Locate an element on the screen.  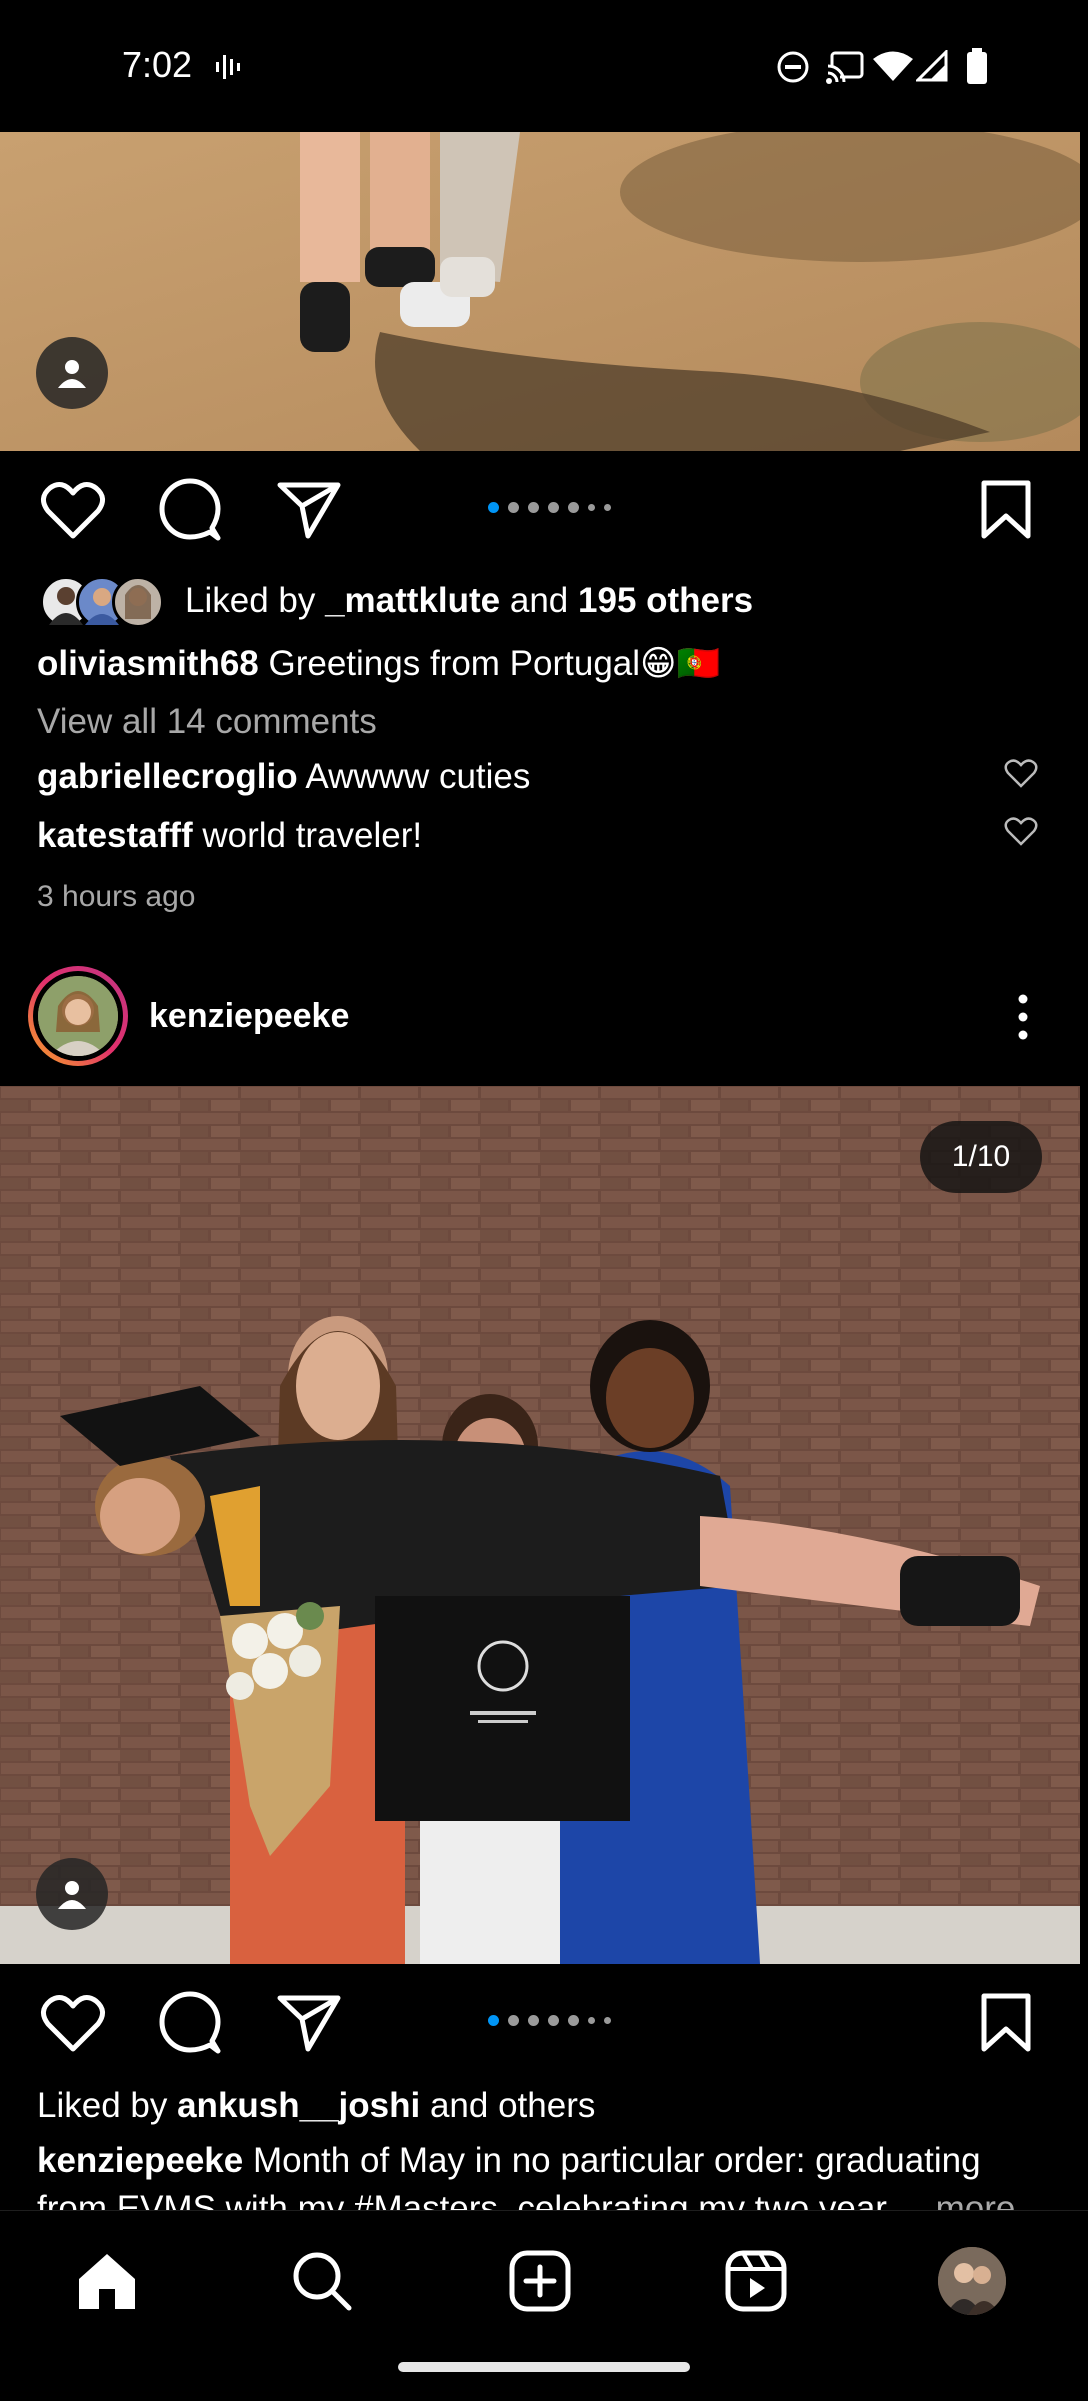
search-icon is located at coordinates (322, 2281).